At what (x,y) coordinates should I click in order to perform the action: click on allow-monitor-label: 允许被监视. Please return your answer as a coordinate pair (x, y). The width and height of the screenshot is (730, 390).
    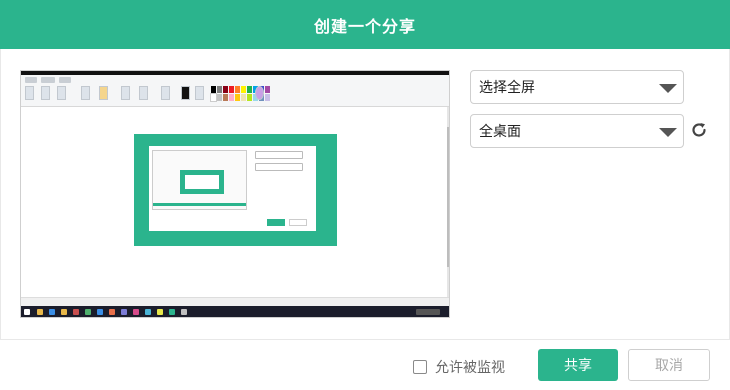
    Looking at the image, I should click on (470, 368).